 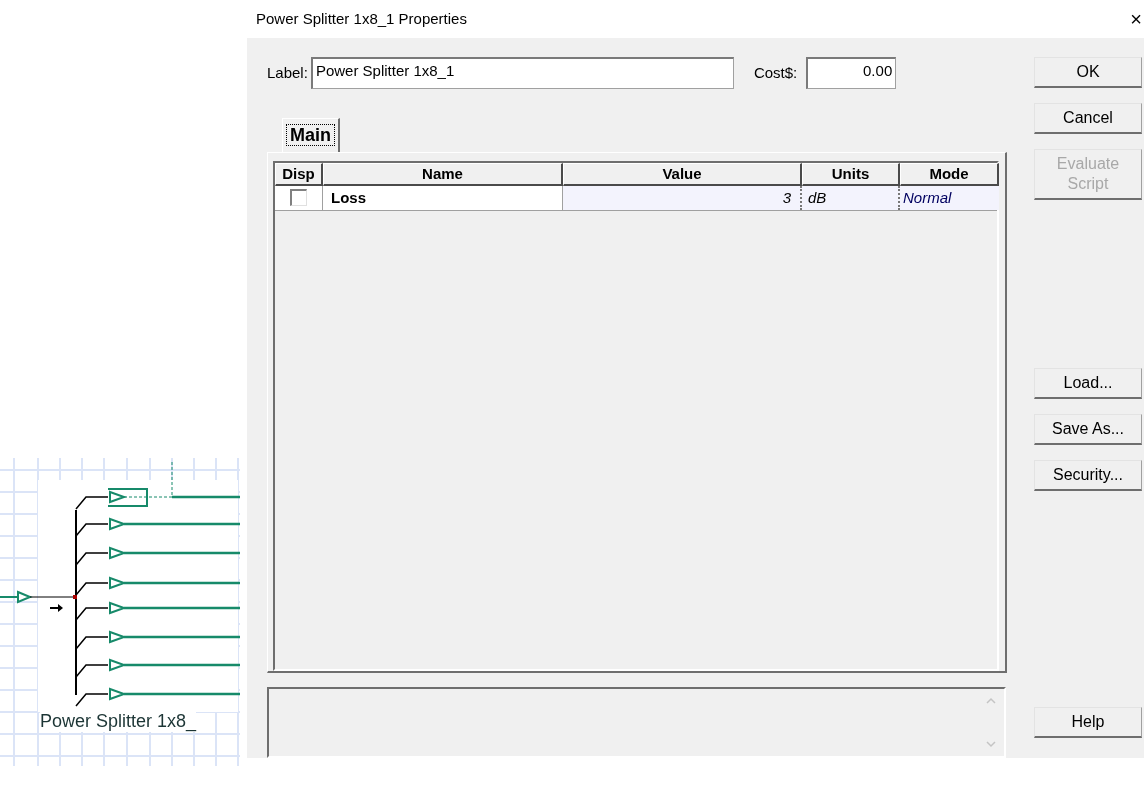 I want to click on component-label: Power Splitter 1x8_, so click(x=118, y=721).